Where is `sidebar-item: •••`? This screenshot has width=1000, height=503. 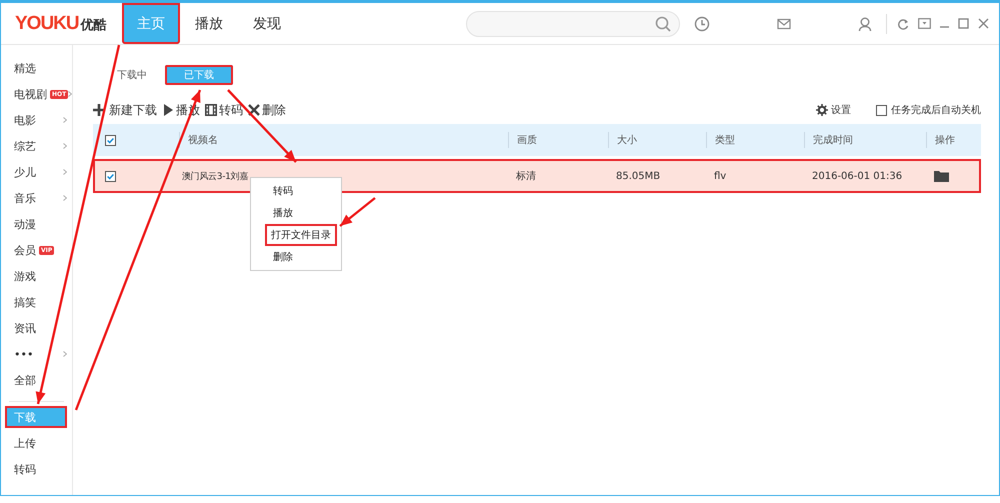
sidebar-item: ••• is located at coordinates (24, 354).